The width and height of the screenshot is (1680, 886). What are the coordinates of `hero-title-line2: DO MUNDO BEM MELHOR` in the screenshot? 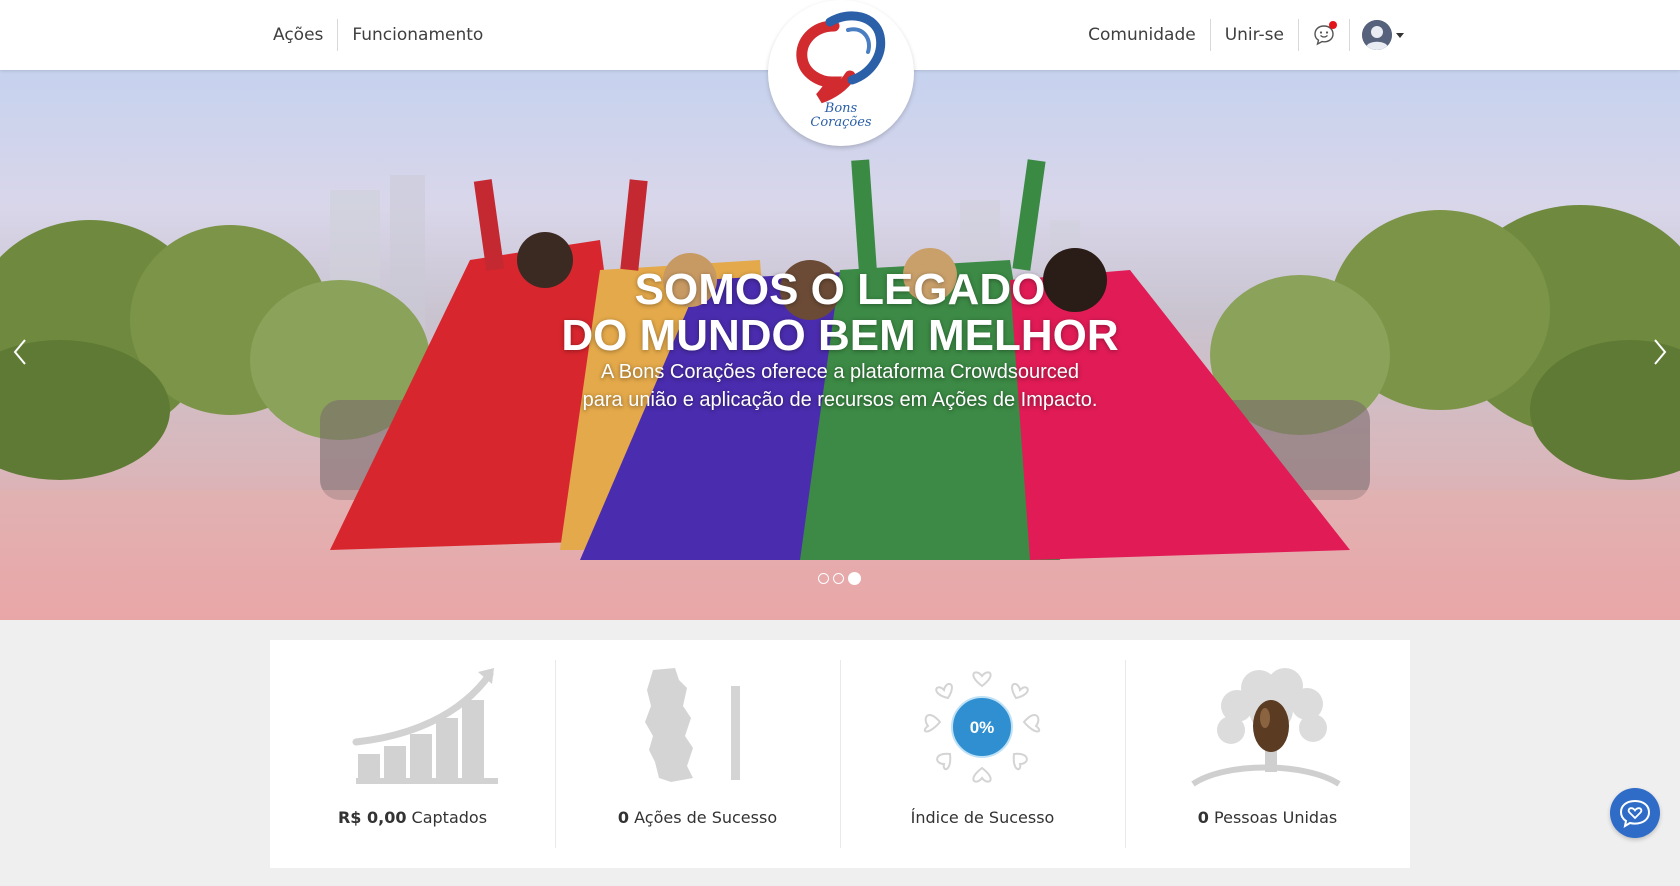 It's located at (840, 335).